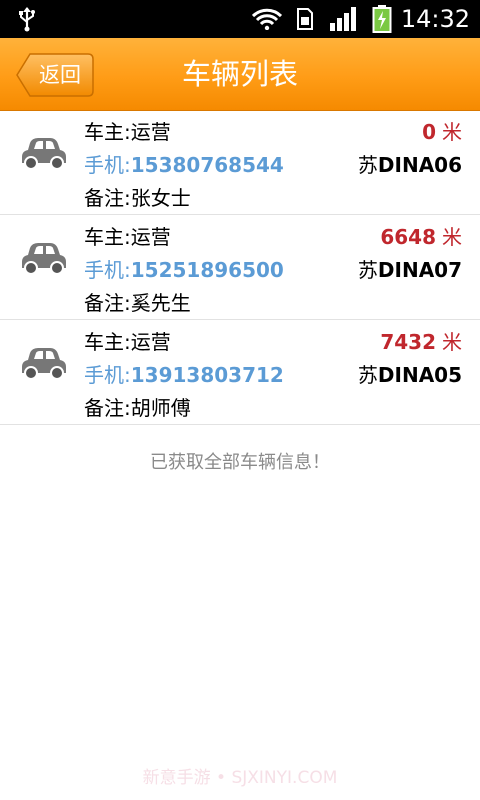 The image size is (480, 800). What do you see at coordinates (27, 21) in the screenshot?
I see `usb-icon` at bounding box center [27, 21].